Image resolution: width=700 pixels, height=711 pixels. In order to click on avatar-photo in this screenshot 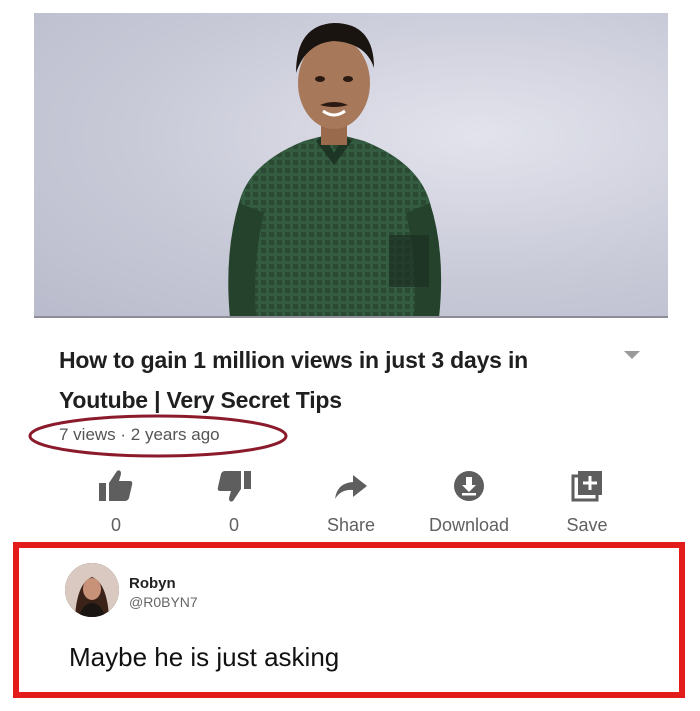, I will do `click(92, 590)`.